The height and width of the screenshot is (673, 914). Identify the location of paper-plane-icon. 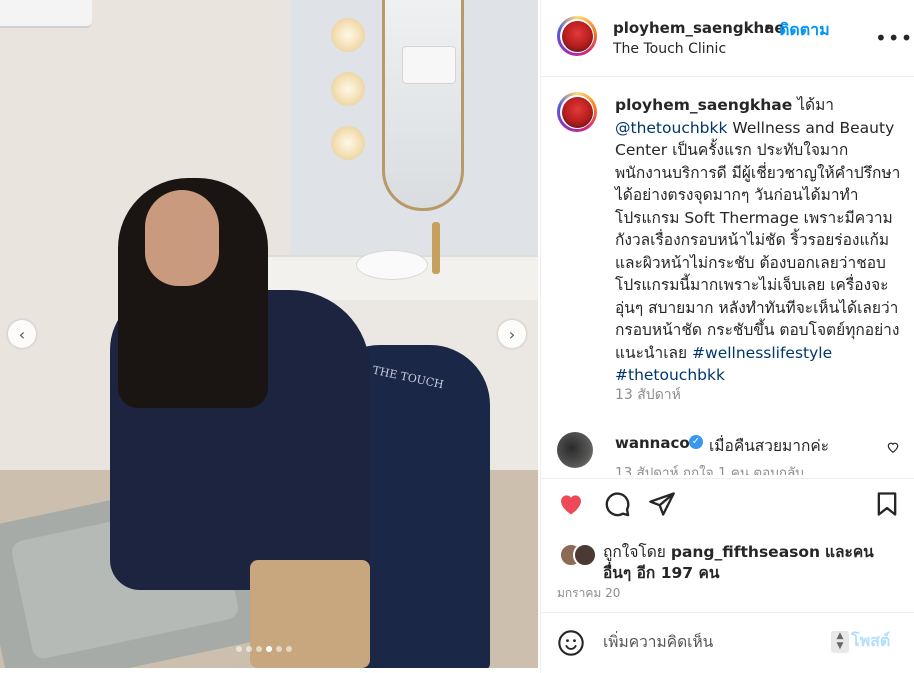
(662, 504).